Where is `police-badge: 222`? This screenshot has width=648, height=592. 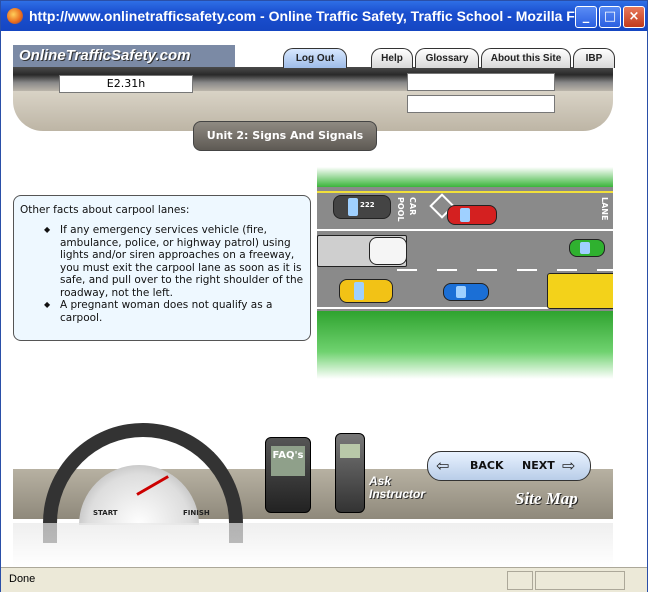
police-badge: 222 is located at coordinates (367, 205).